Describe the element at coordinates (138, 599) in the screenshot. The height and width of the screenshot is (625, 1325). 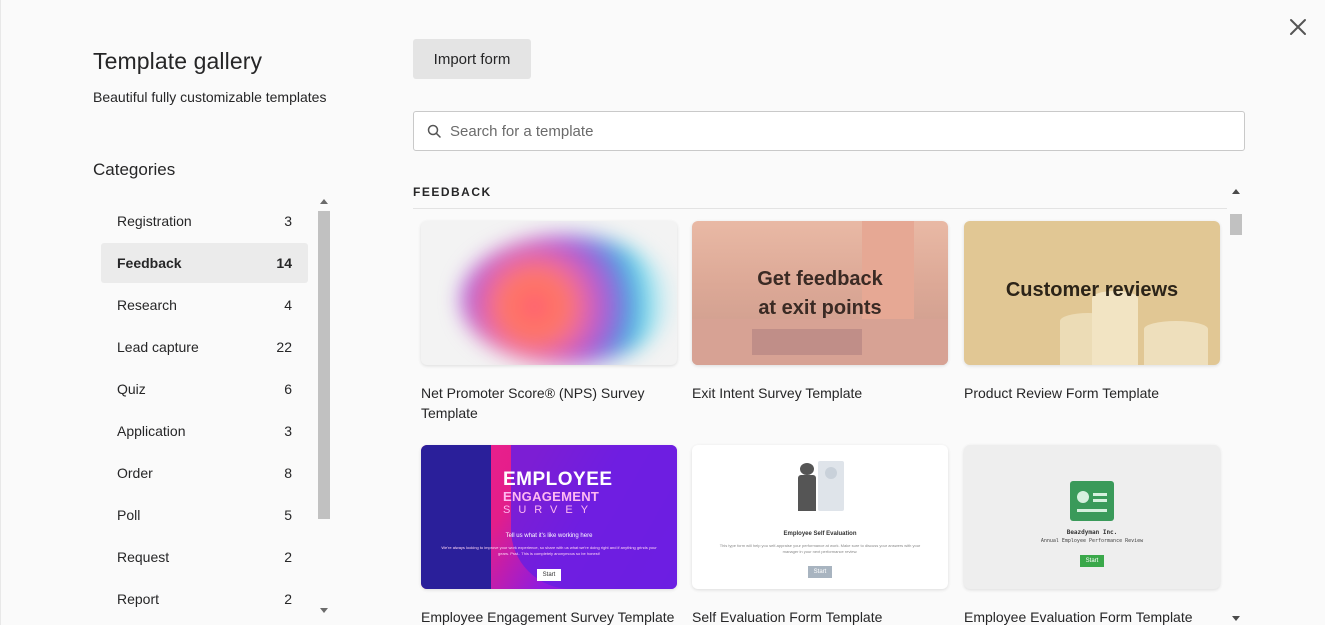
I see `category-label: Report` at that location.